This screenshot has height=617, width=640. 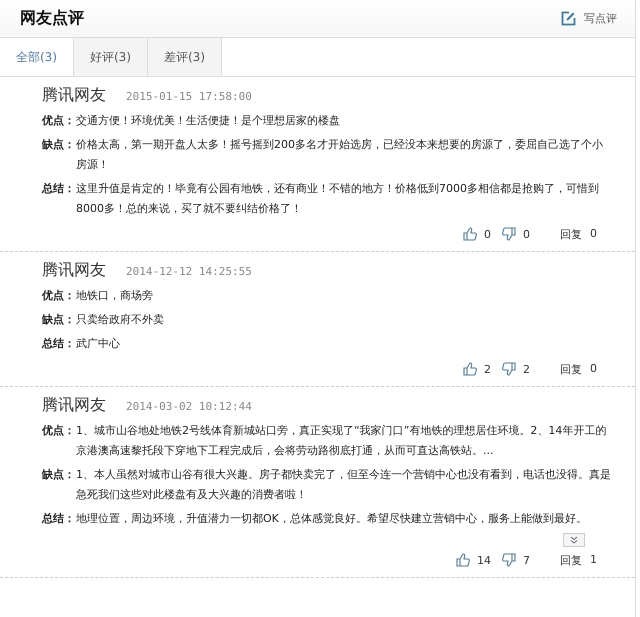 I want to click on review-date: 2014-12-12 14:25:55, so click(x=189, y=271).